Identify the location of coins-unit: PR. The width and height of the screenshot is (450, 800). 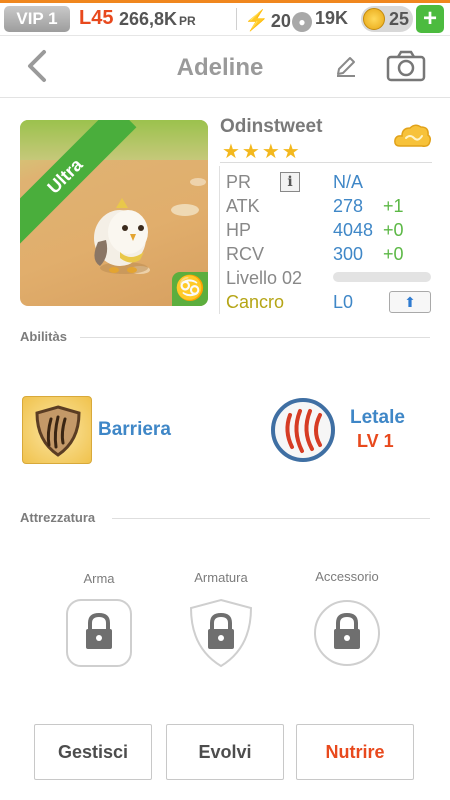
(187, 21).